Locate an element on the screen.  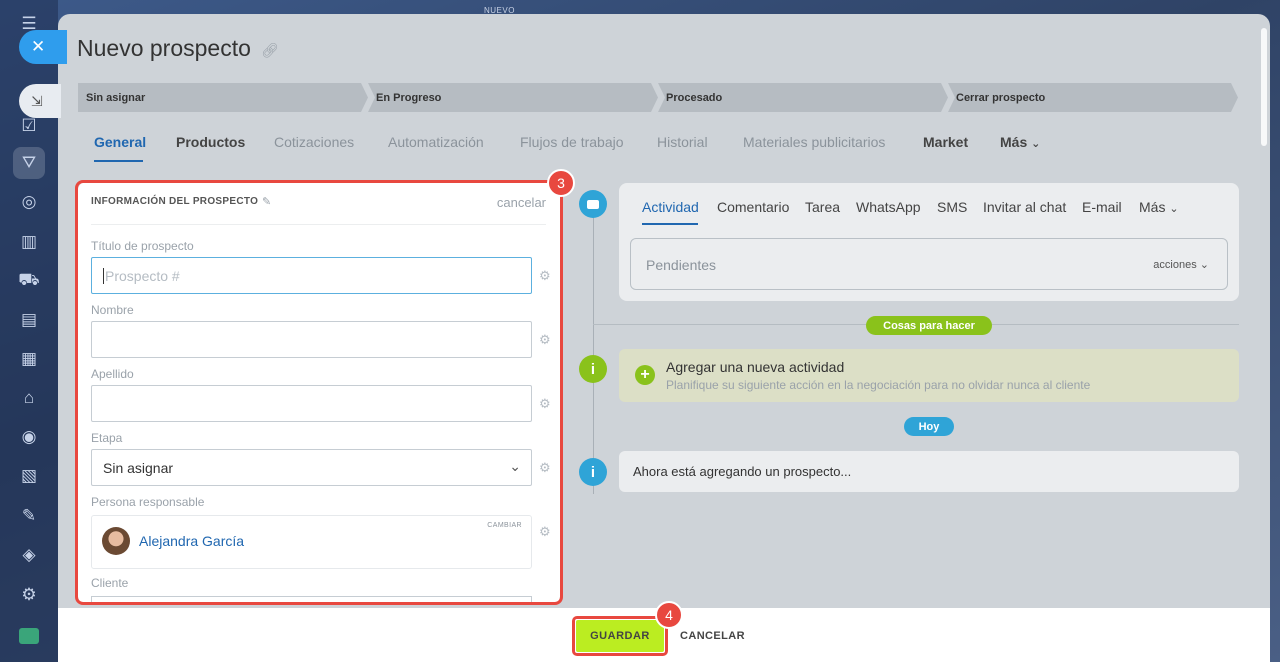
responsible-label: Persona responsable is located at coordinates (148, 502).